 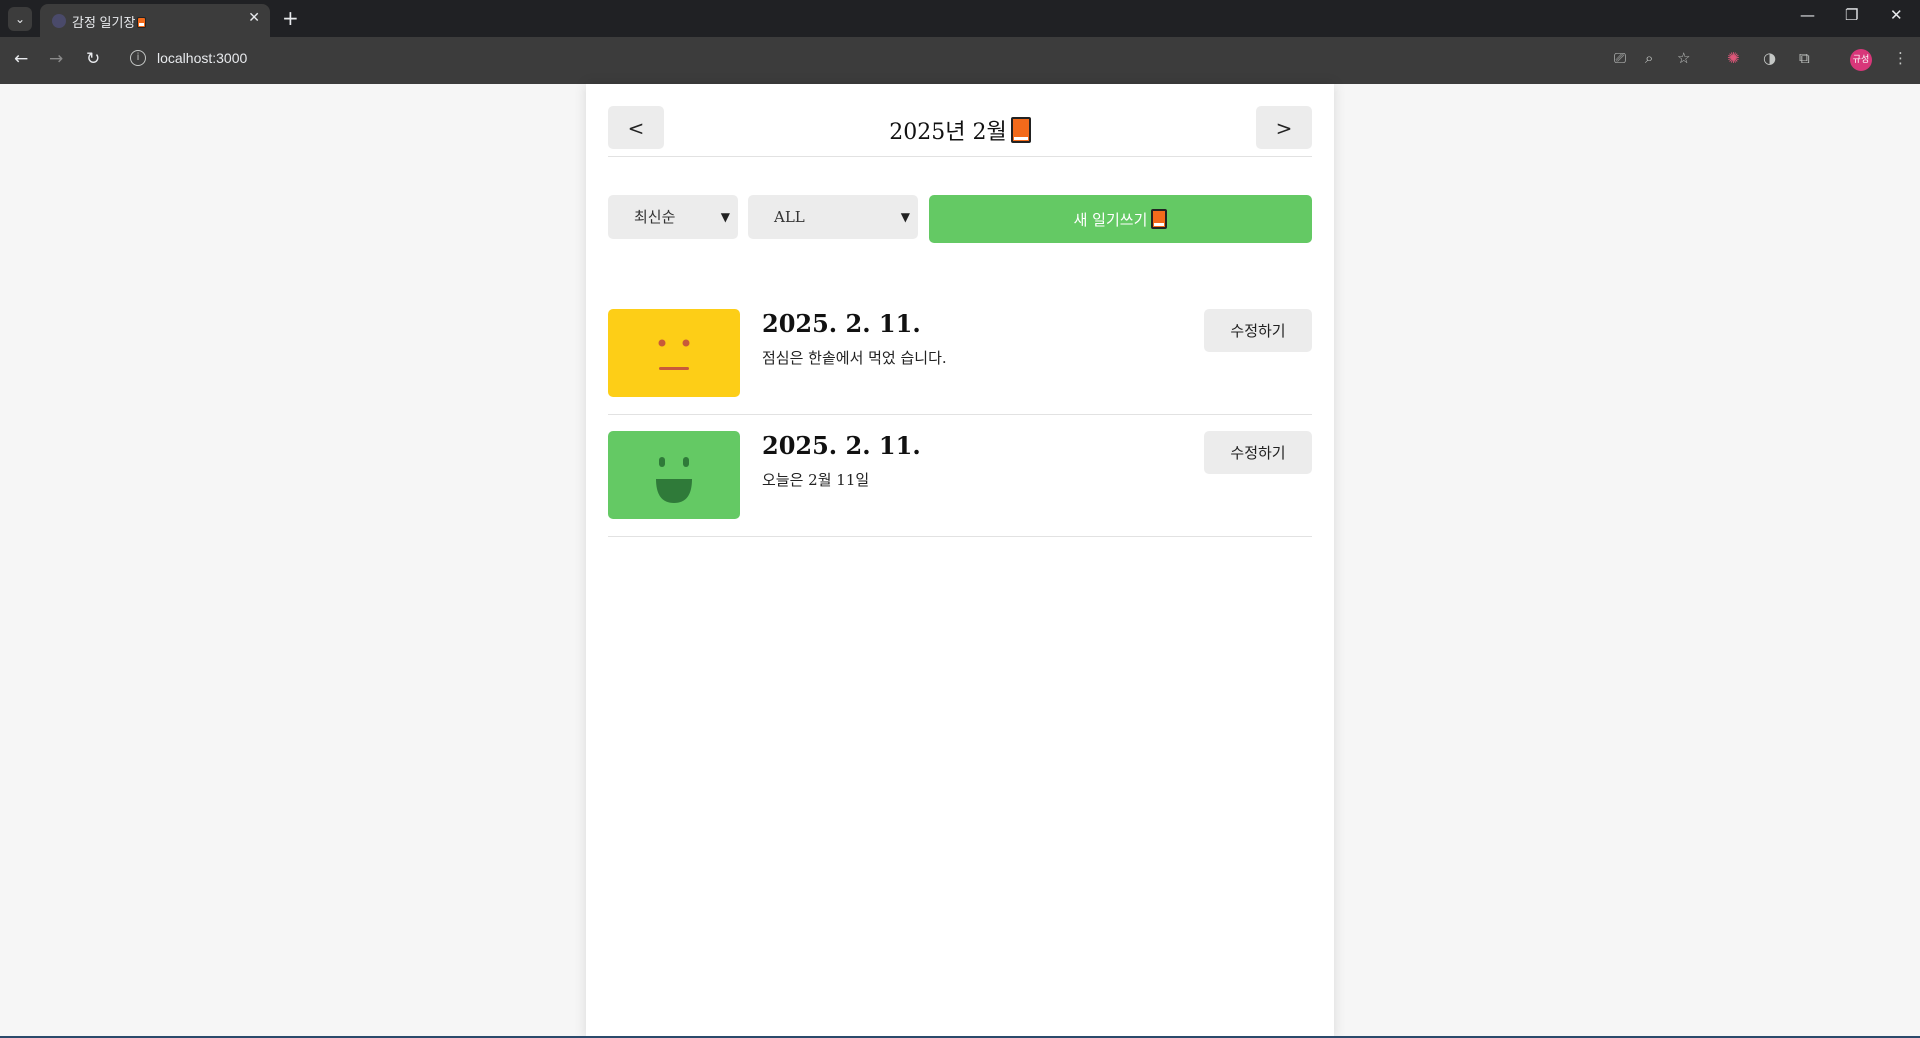 I want to click on page-title: 2025년 2월, so click(x=960, y=130).